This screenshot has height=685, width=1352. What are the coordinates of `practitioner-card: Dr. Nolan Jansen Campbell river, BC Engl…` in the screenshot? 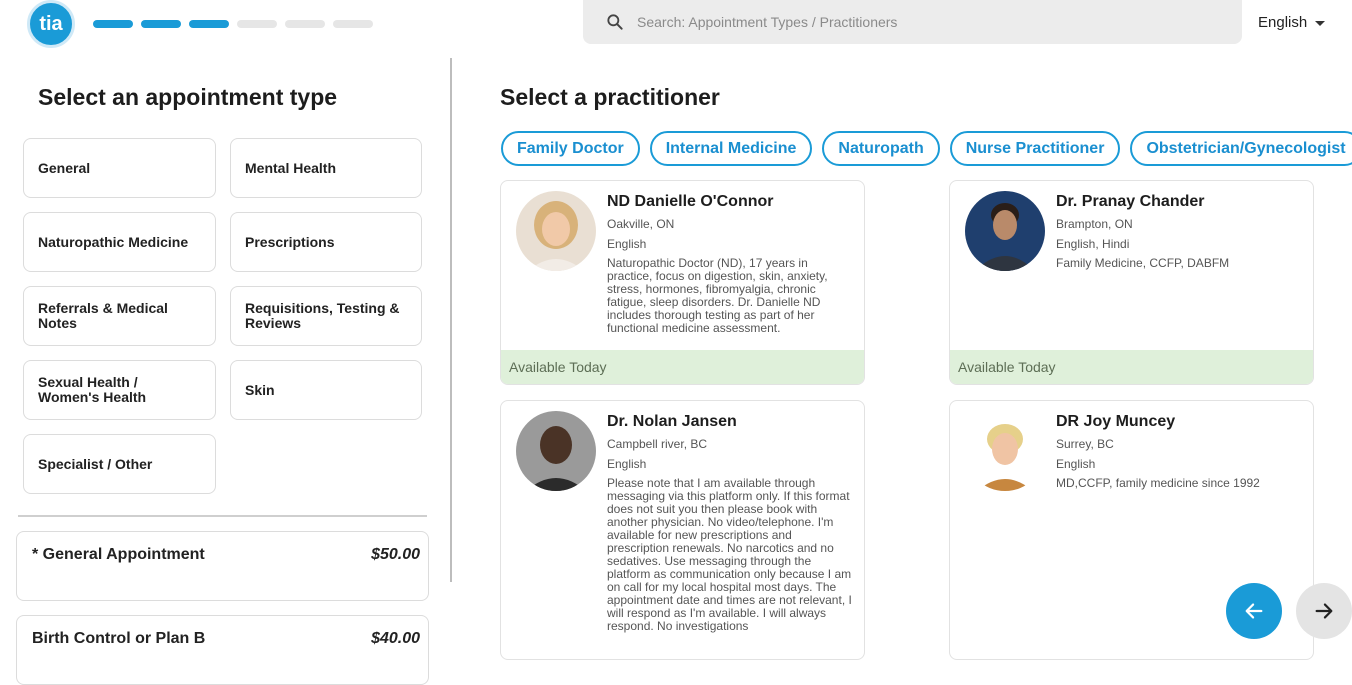 It's located at (682, 530).